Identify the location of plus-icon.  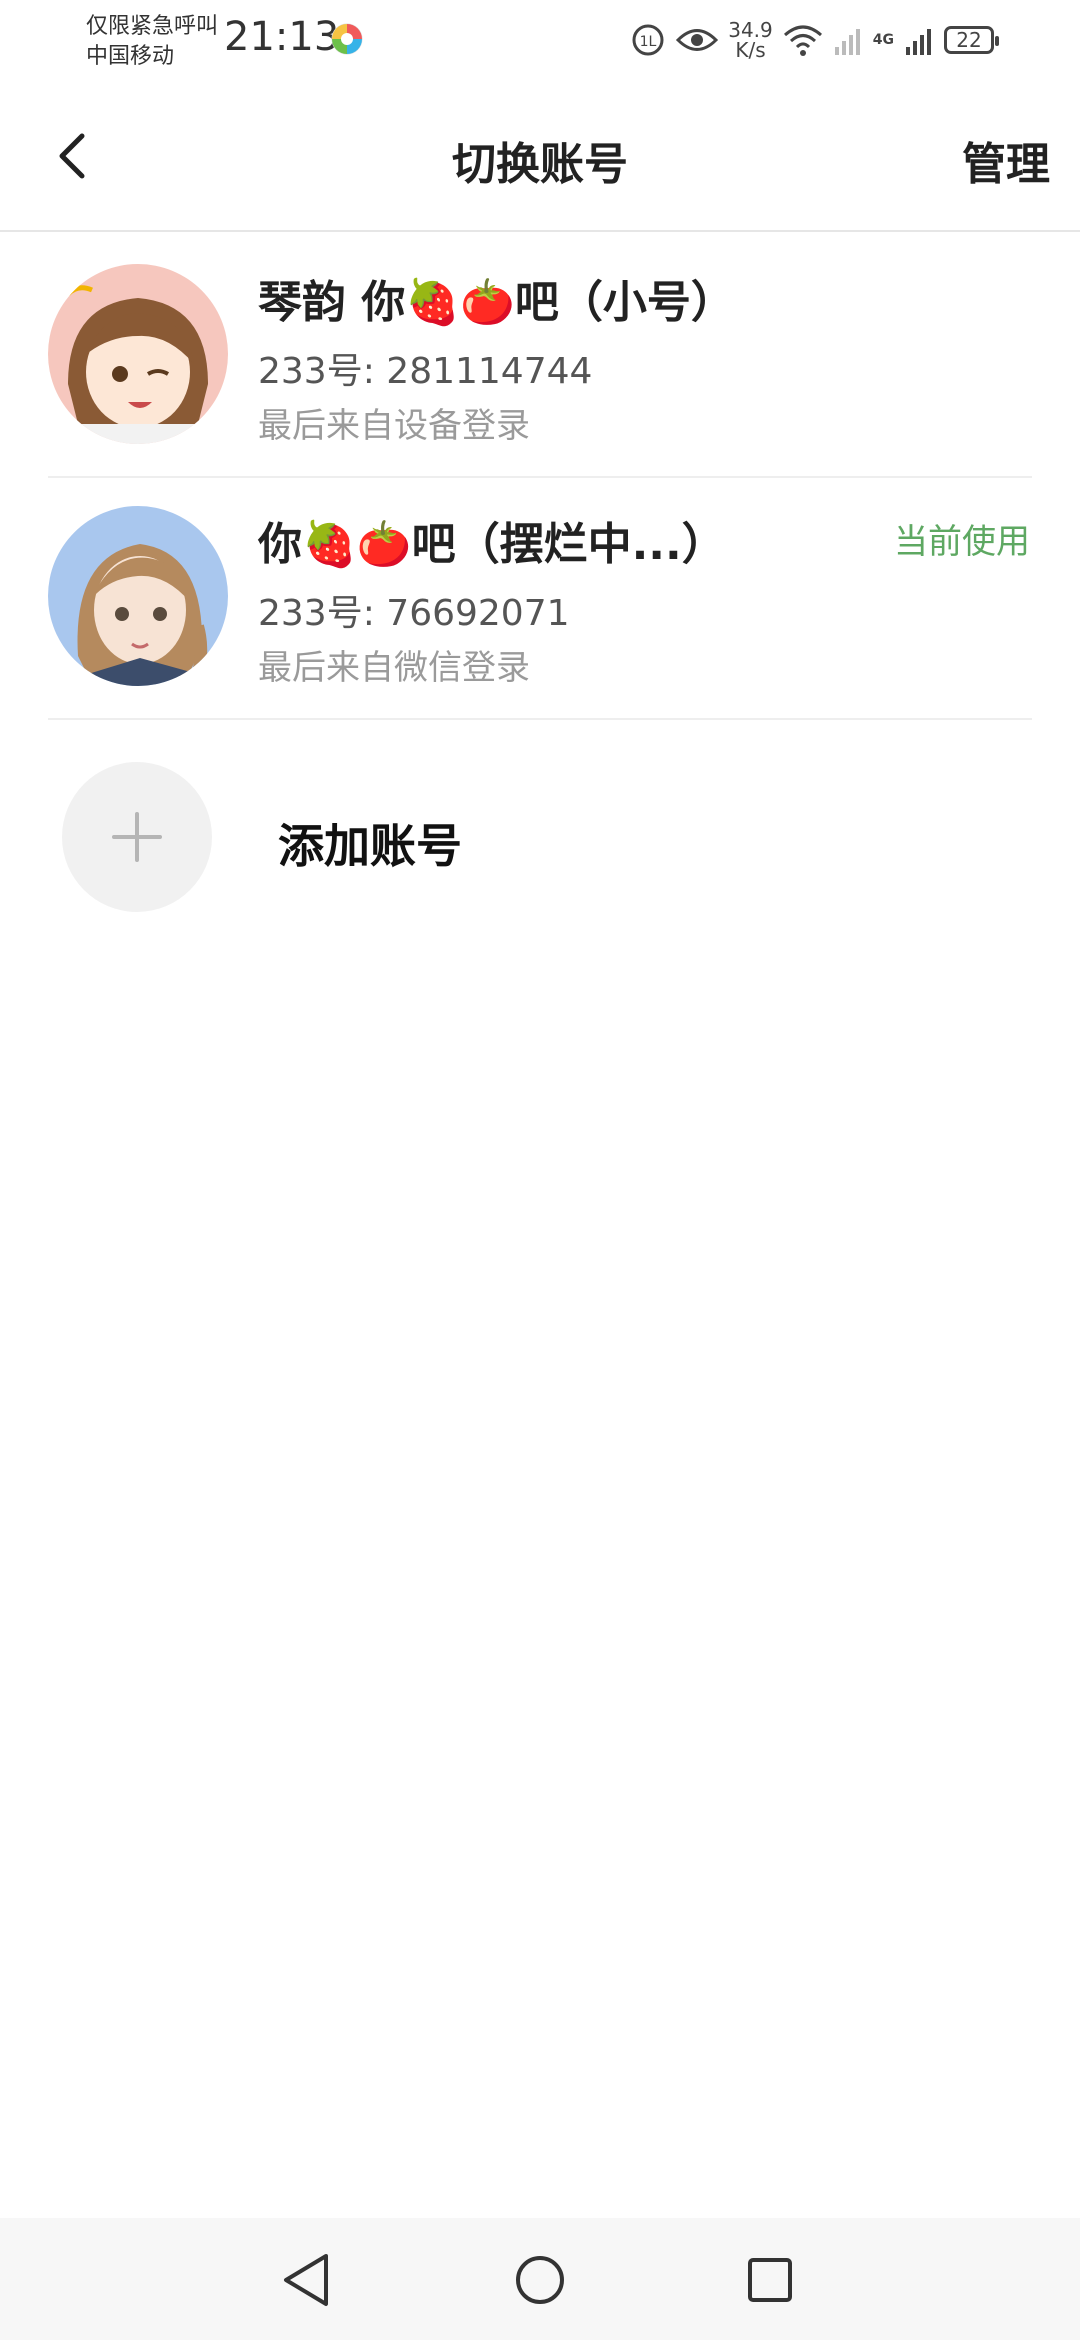
(137, 837).